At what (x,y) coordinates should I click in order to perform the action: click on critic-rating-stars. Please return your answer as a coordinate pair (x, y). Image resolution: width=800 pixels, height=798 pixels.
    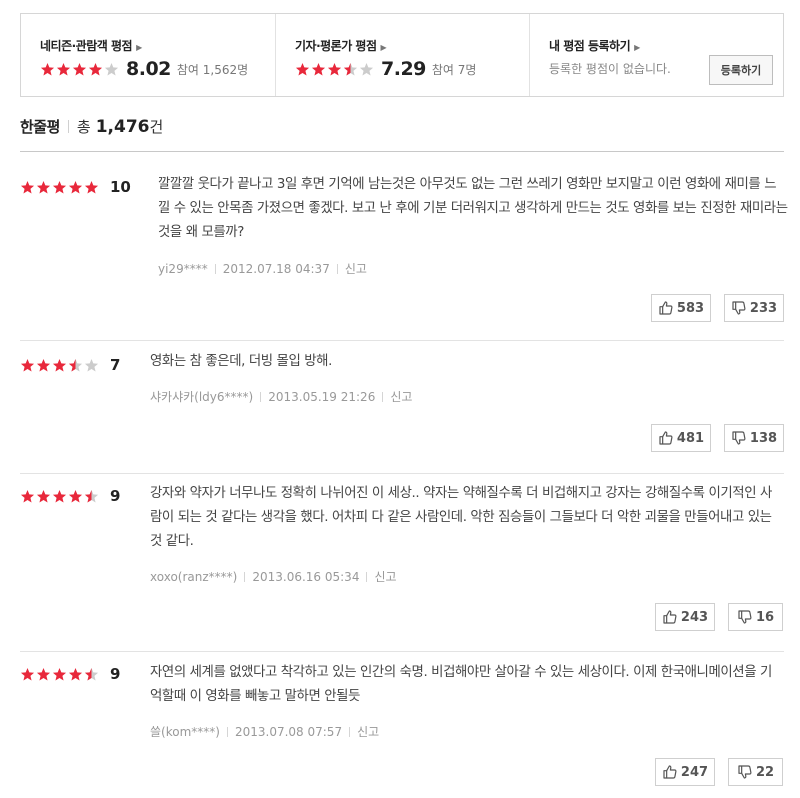
    Looking at the image, I should click on (334, 69).